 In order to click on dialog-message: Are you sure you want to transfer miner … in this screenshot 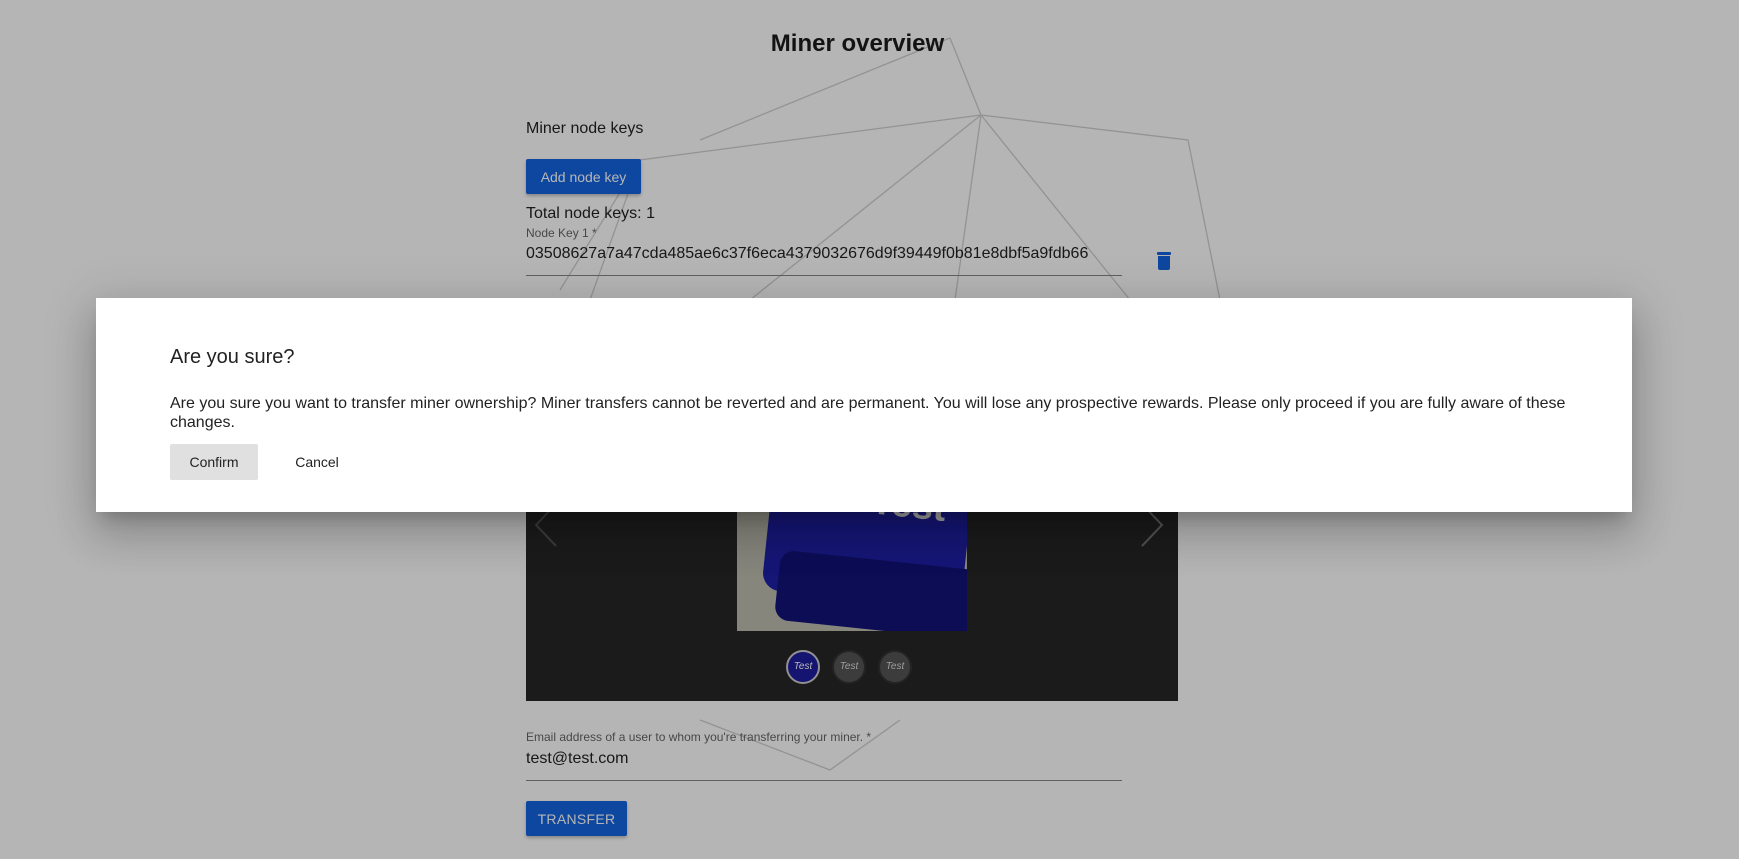, I will do `click(868, 413)`.